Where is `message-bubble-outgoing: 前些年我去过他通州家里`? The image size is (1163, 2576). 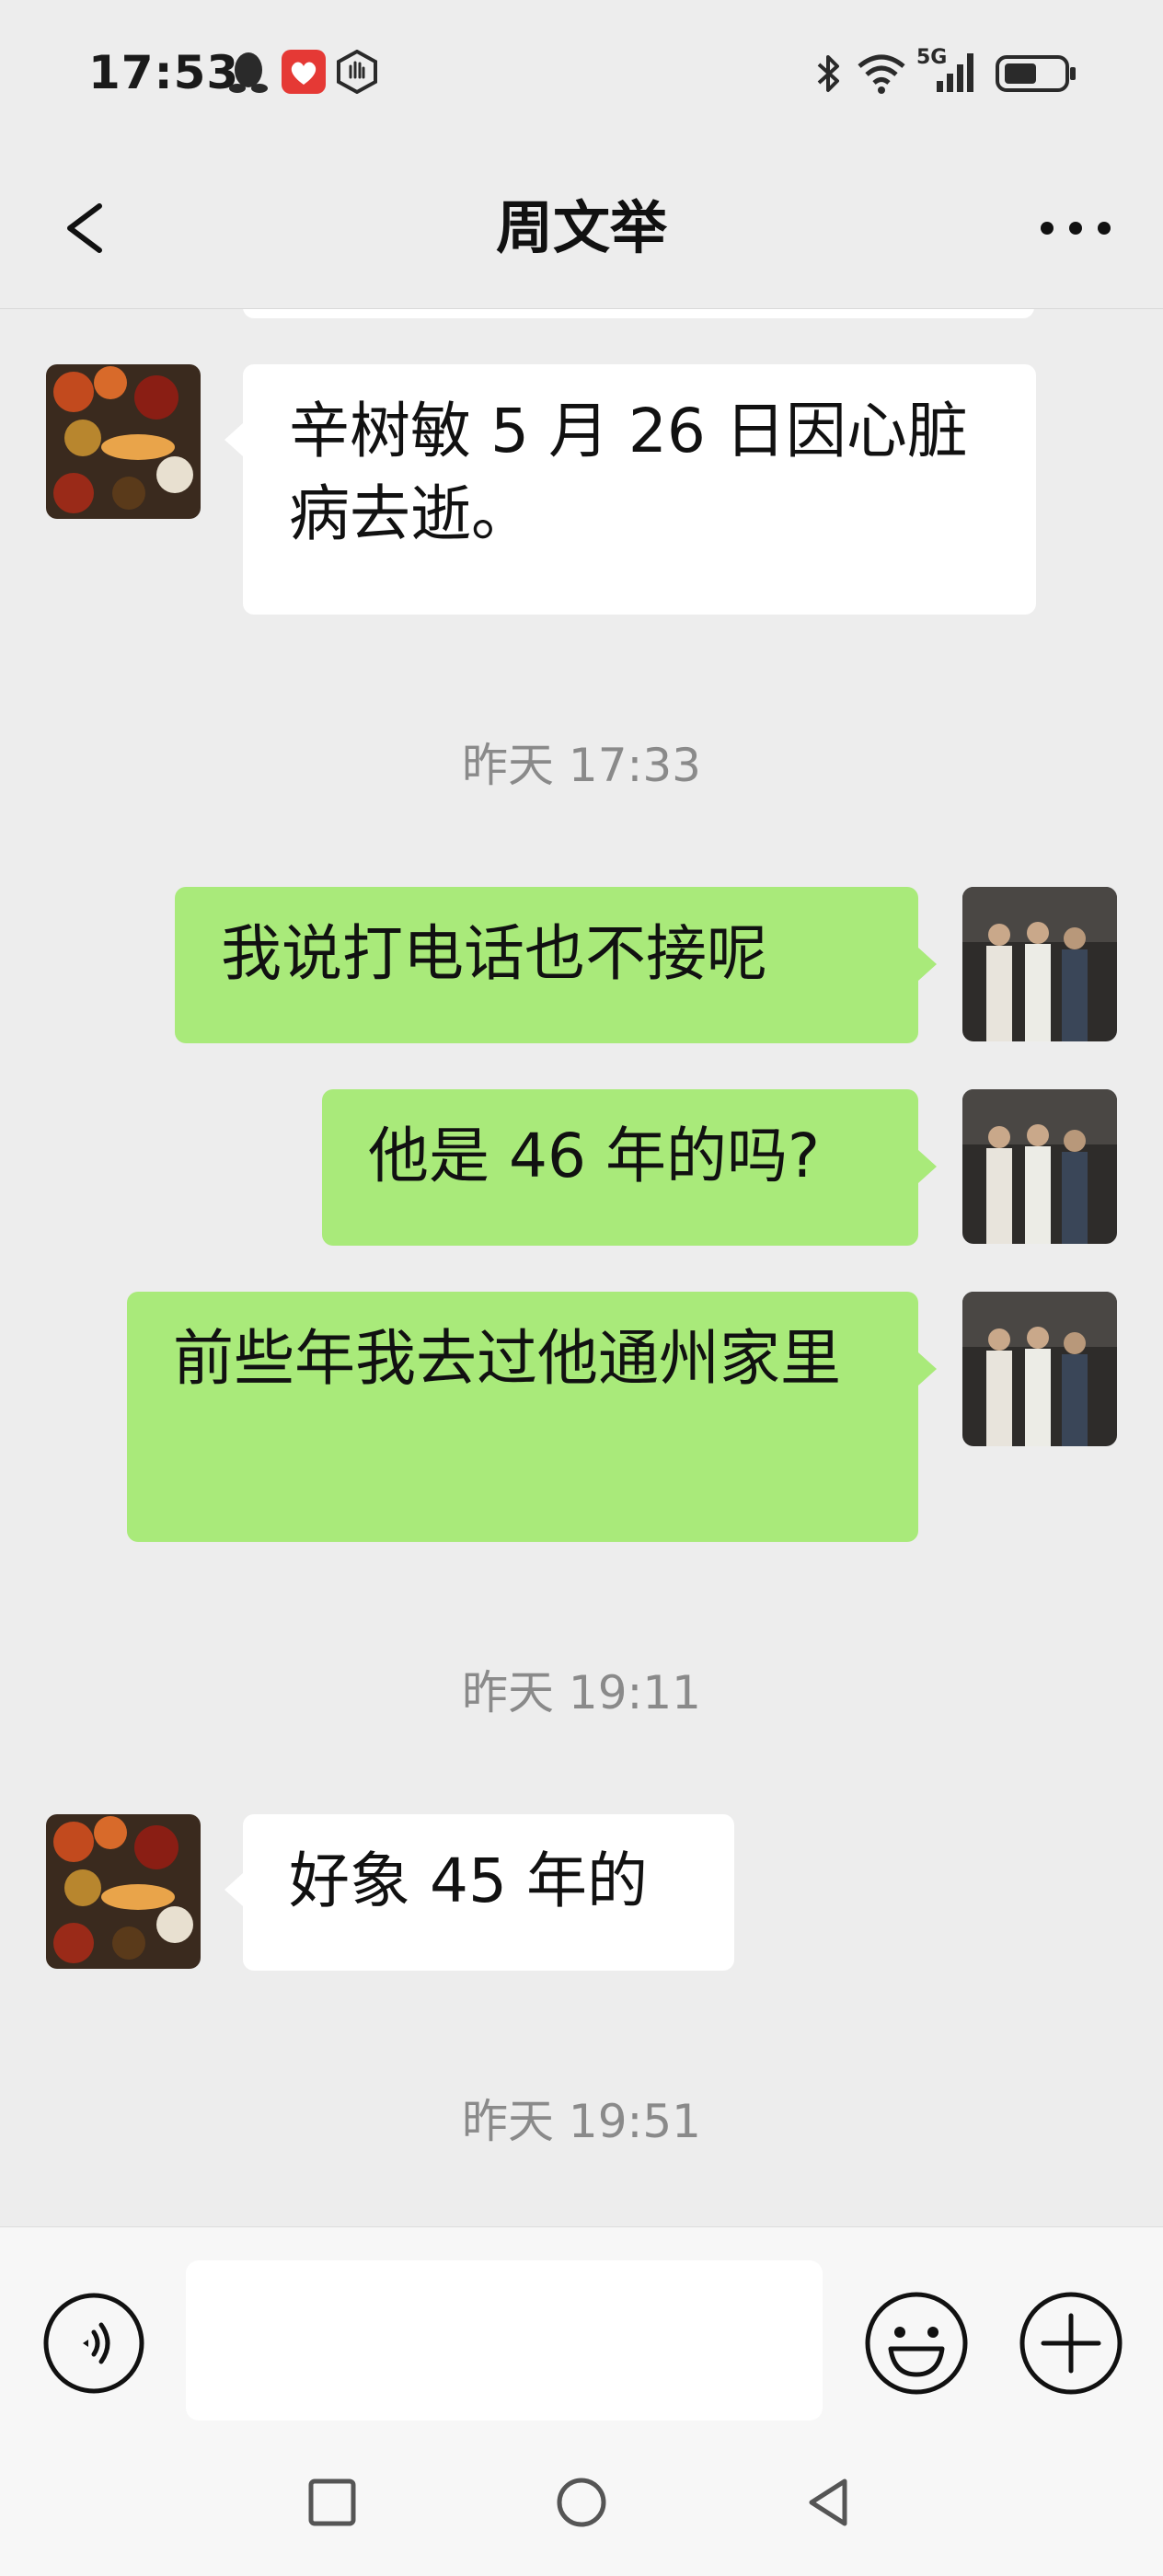 message-bubble-outgoing: 前些年我去过他通州家里 is located at coordinates (523, 1417).